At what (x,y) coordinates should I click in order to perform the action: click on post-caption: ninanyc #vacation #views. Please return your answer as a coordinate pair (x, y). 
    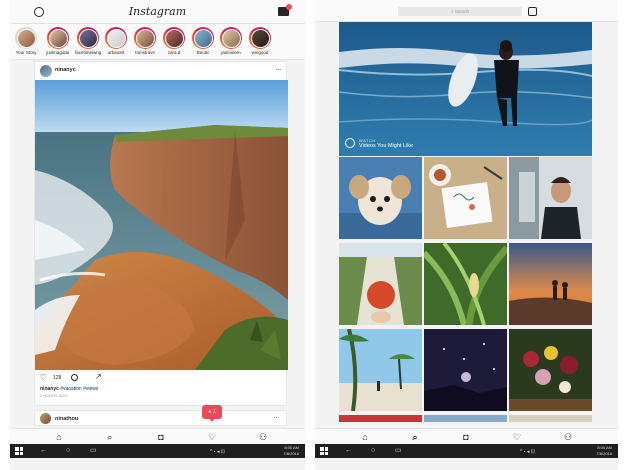
    Looking at the image, I should click on (69, 389).